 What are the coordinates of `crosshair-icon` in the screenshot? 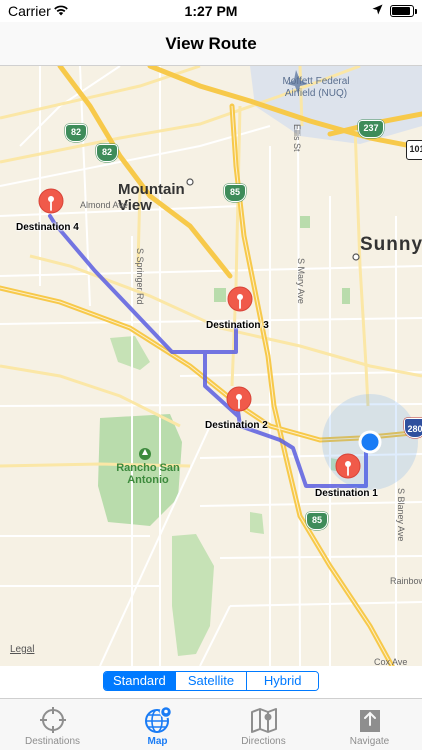 It's located at (53, 720).